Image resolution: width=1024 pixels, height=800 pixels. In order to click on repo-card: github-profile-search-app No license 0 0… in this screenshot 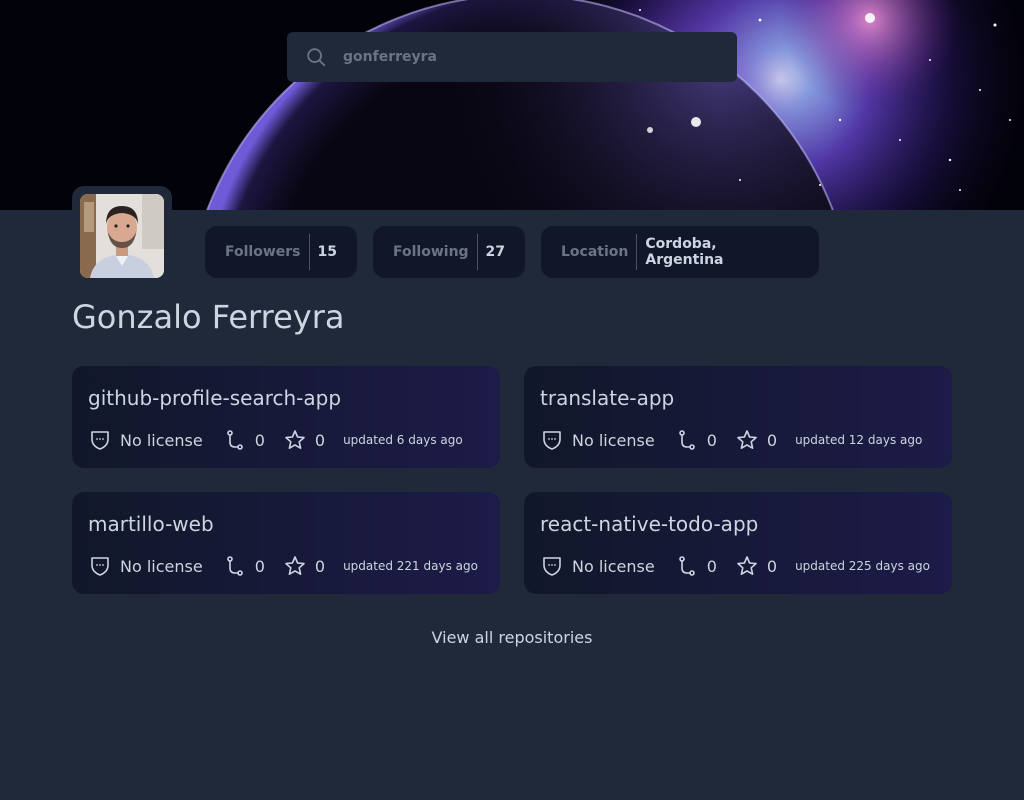, I will do `click(286, 417)`.